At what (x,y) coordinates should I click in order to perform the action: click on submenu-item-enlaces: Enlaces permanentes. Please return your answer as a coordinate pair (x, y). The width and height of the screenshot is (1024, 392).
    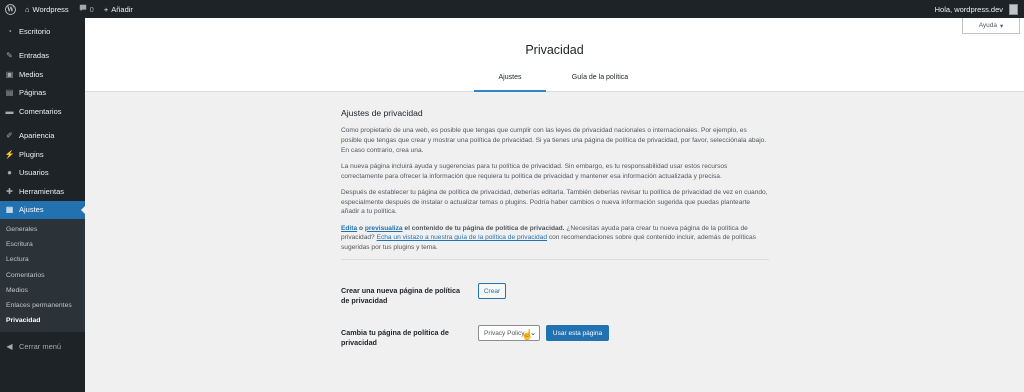
    Looking at the image, I should click on (42, 305).